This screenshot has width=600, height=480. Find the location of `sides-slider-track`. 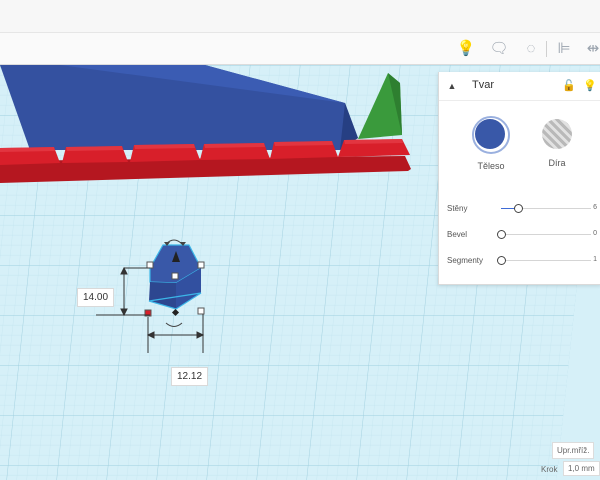

sides-slider-track is located at coordinates (546, 208).